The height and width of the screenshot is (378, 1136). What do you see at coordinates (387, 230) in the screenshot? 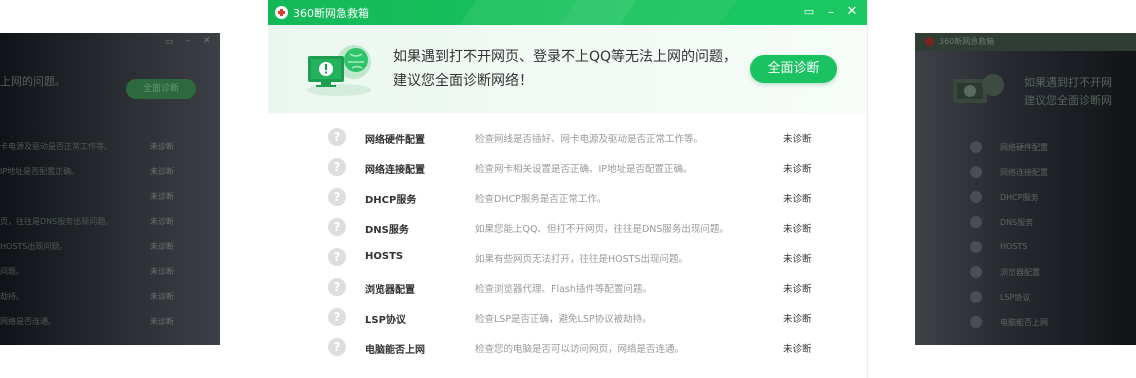
I see `check-name: DNS服务` at bounding box center [387, 230].